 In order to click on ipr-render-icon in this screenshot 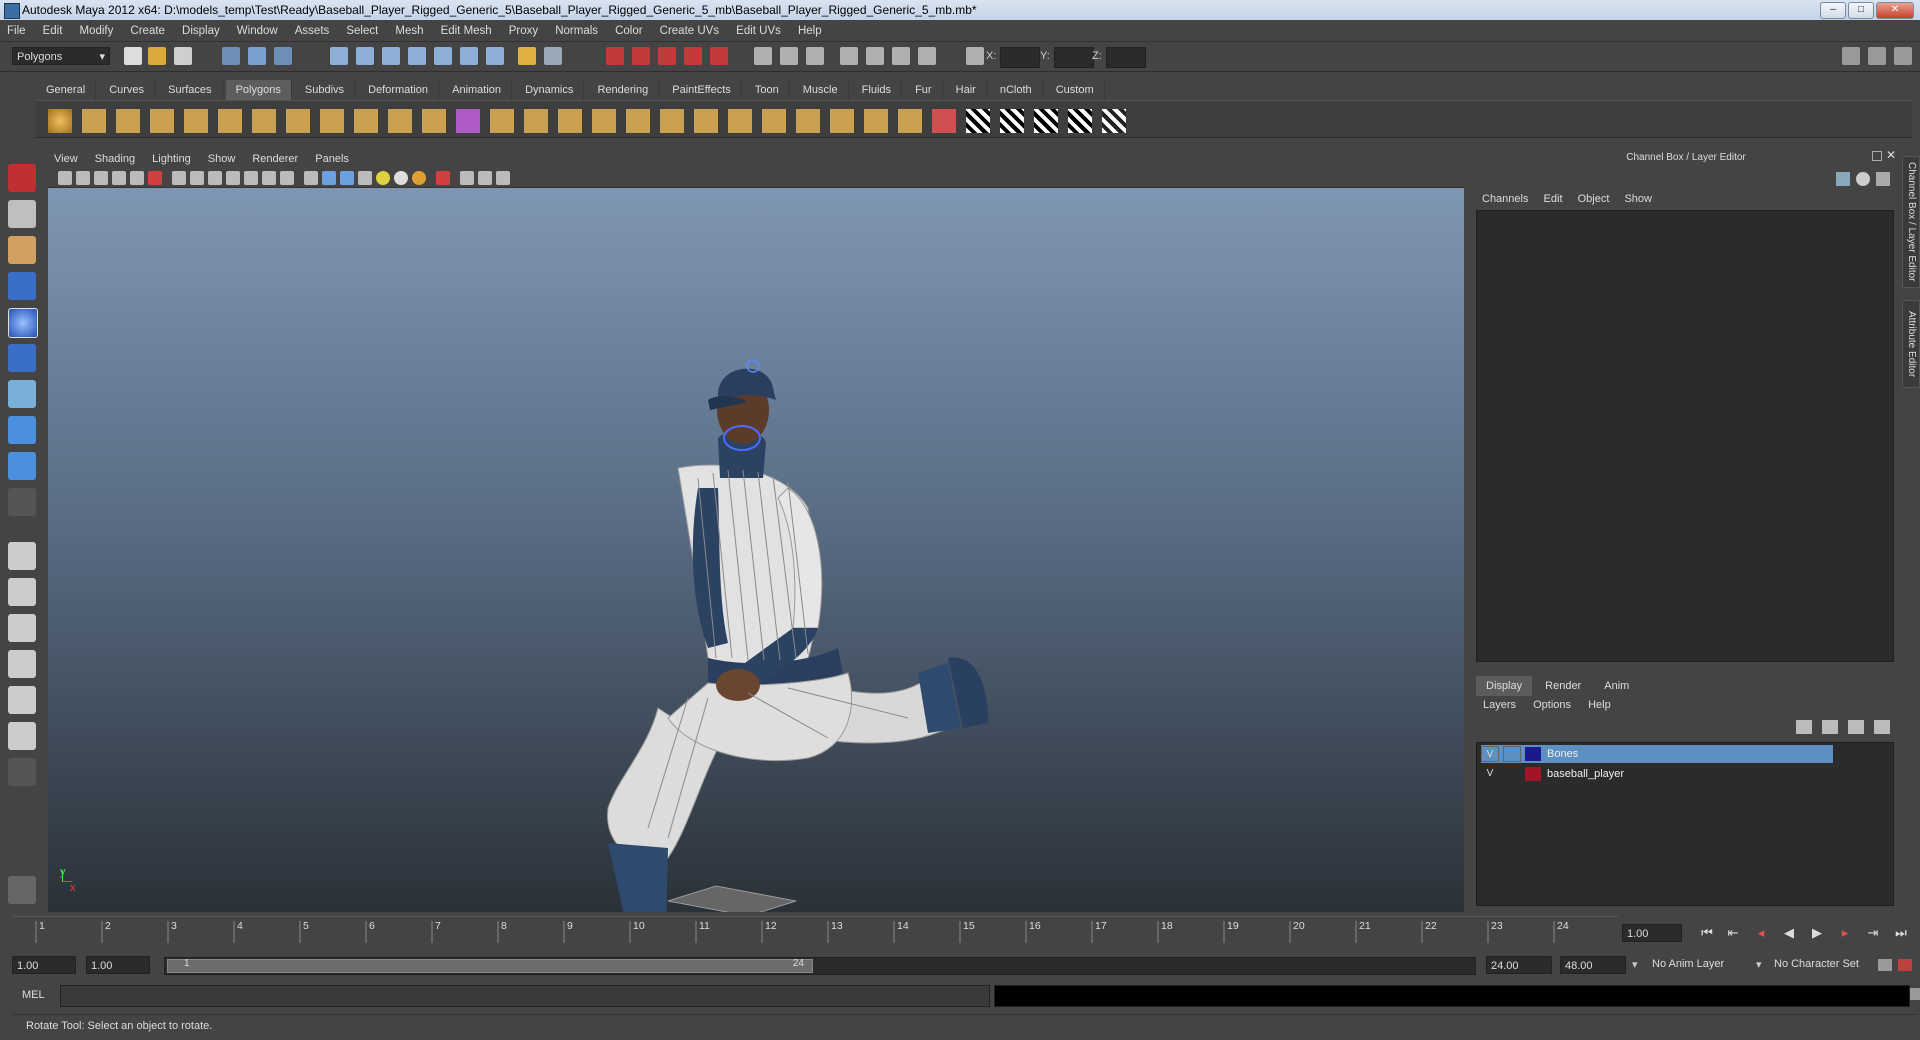, I will do `click(641, 56)`.